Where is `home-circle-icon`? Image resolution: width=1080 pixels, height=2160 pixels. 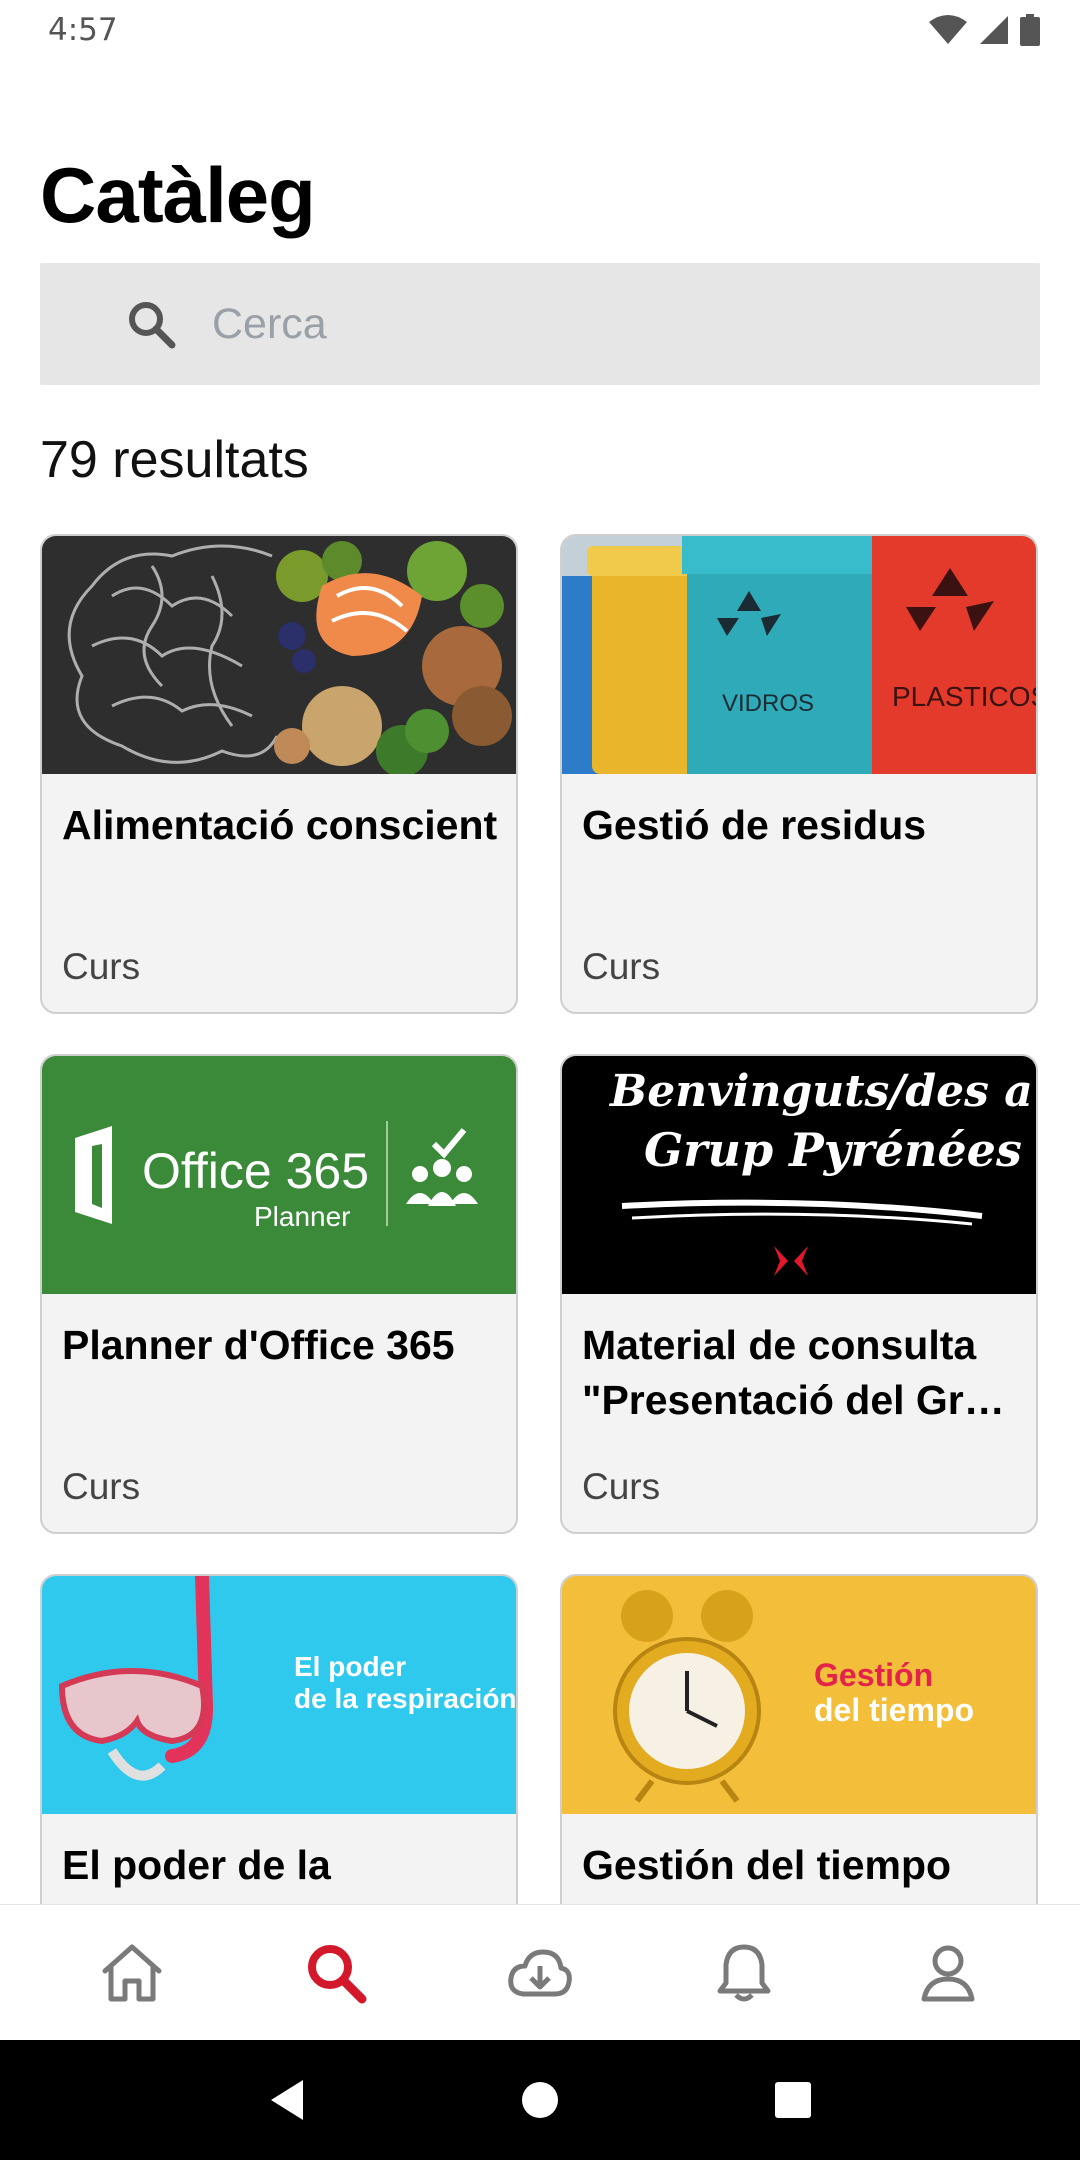
home-circle-icon is located at coordinates (539, 2100).